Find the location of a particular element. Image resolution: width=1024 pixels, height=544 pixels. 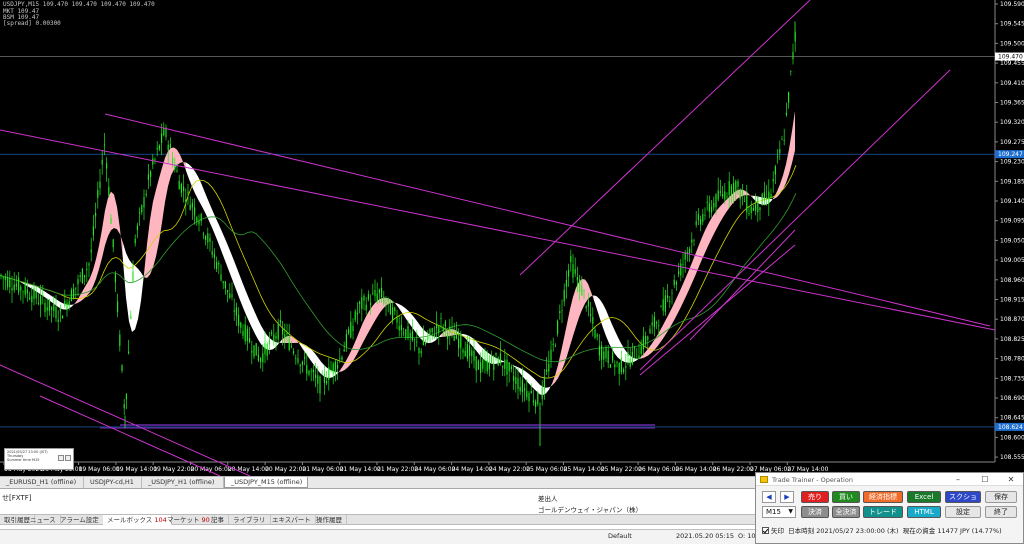

tab-alarm-settings: アラーム設定 is located at coordinates (80, 520).